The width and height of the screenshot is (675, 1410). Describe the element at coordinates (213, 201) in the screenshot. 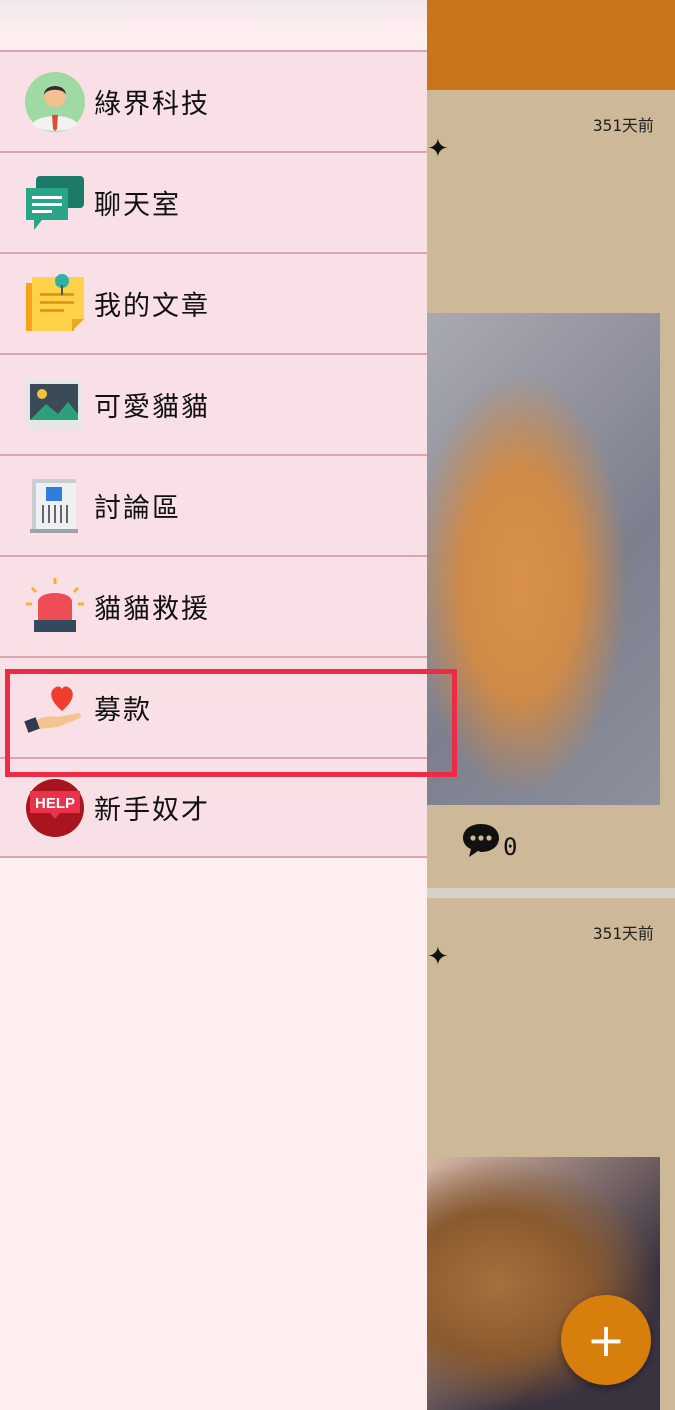

I see `drawer-item-chatroom: 聊天室` at that location.